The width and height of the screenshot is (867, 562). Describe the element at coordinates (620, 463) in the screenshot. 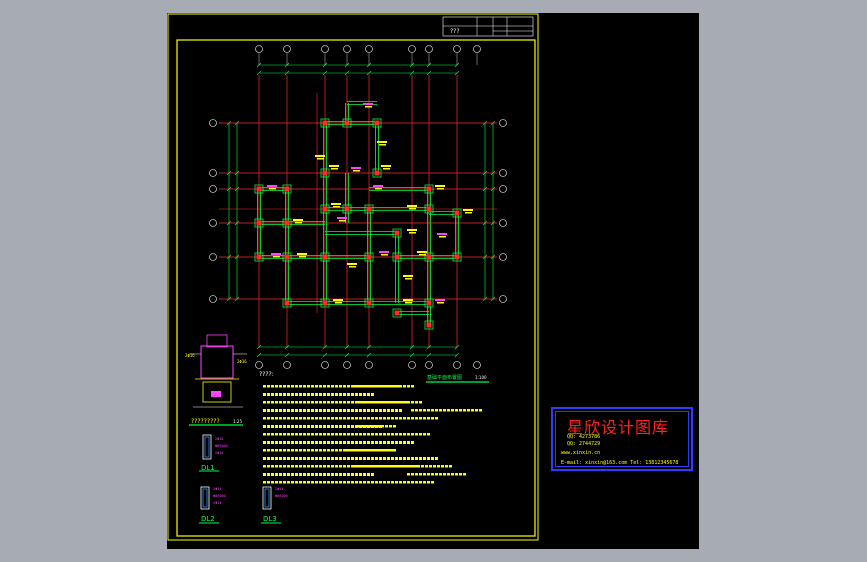

I see `stamp-mail: E-mail: xinxin@163.com Tel: 13812345678` at that location.